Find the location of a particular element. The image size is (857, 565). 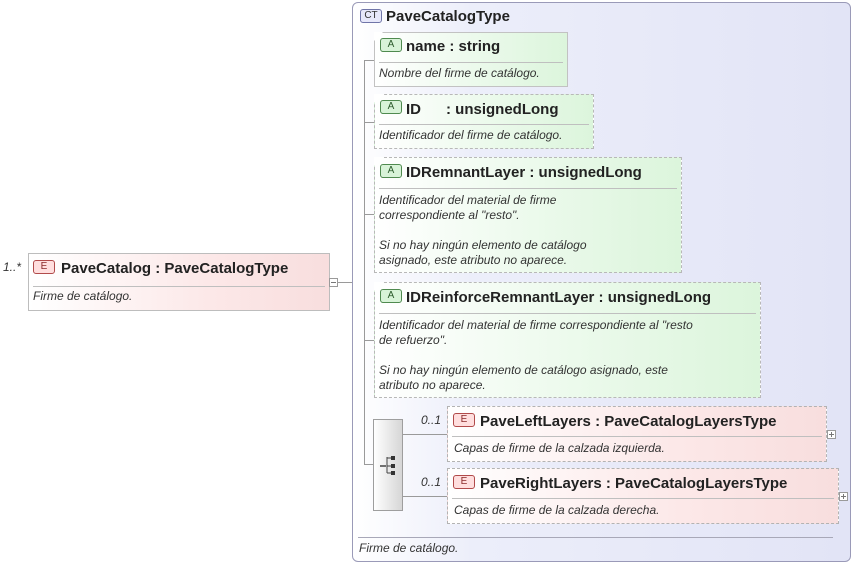

root-element-note: Firme de catálogo. is located at coordinates (83, 296).